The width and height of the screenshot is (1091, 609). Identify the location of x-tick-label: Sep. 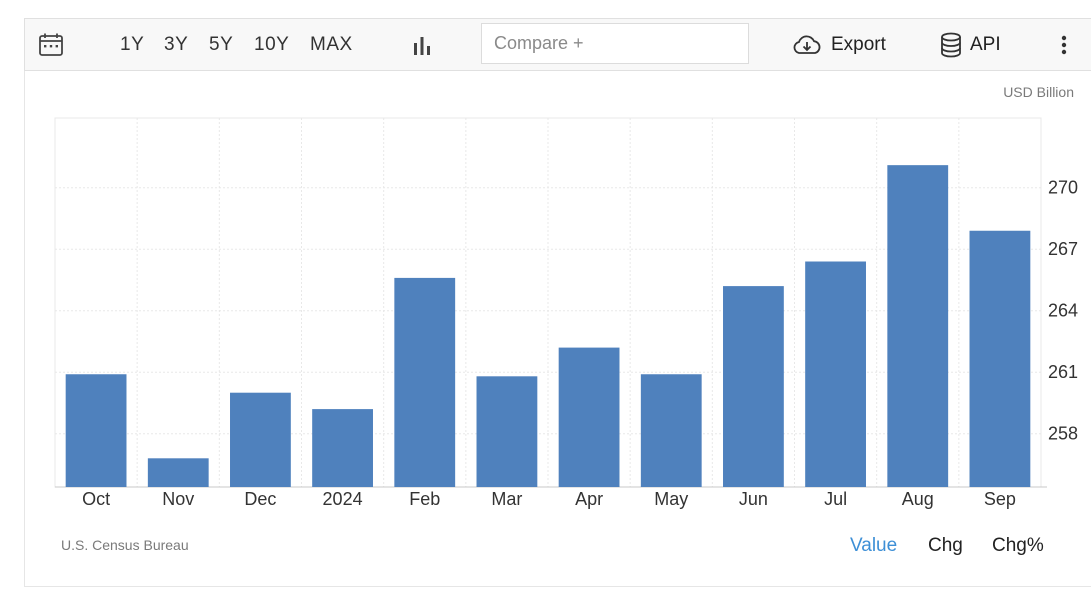
(1000, 499).